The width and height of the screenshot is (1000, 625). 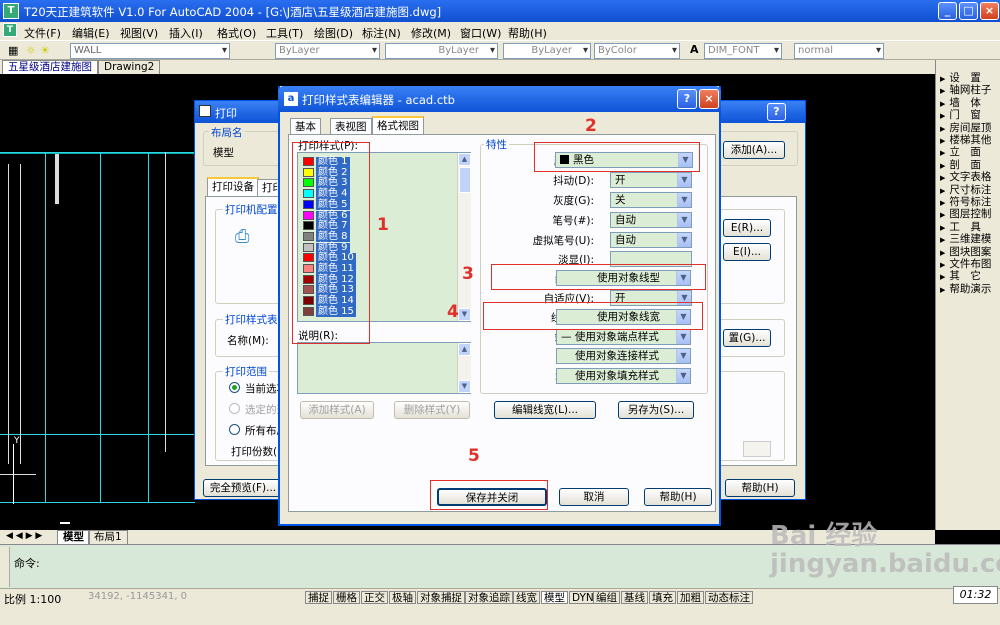 I want to click on status-toggle: 对象捕捉, so click(x=441, y=597).